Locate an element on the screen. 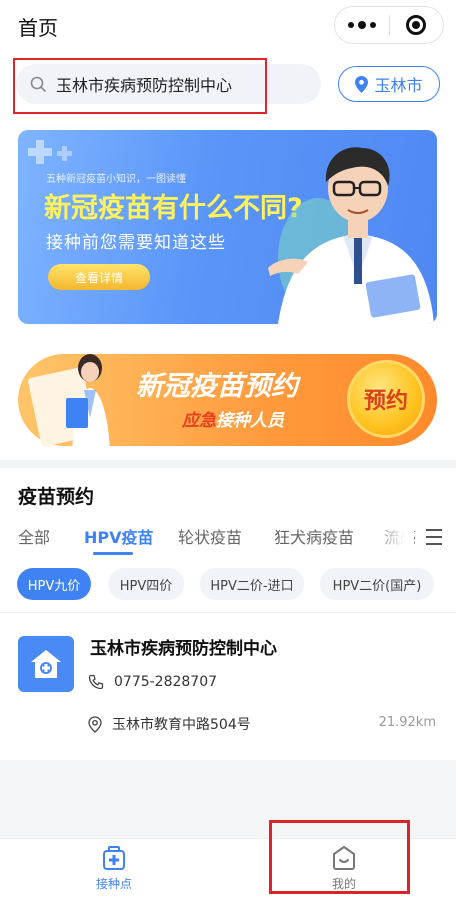  location-pin-icon is located at coordinates (362, 84).